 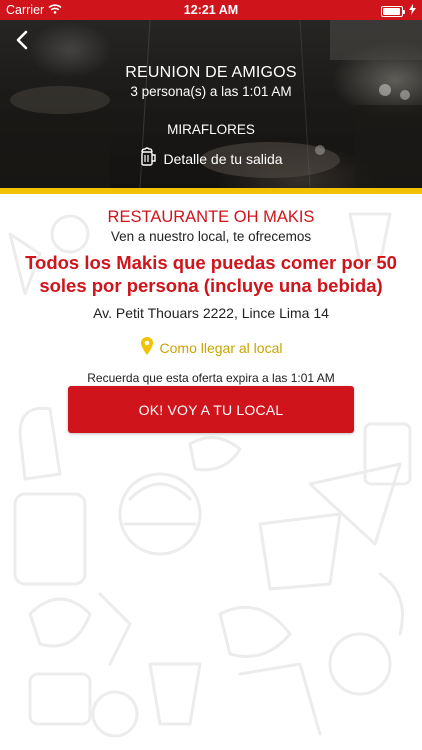 I want to click on bolt-icon, so click(x=412, y=11).